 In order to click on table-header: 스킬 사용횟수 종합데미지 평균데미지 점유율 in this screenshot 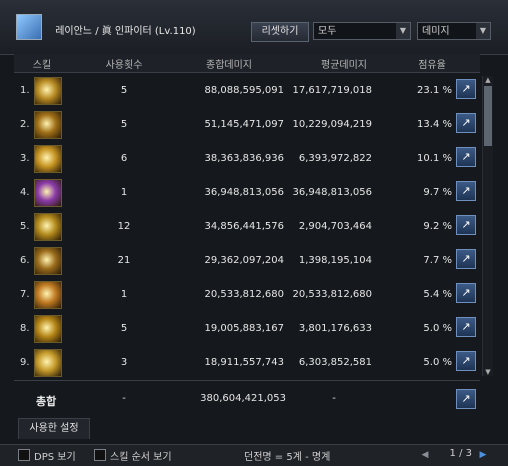, I will do `click(247, 63)`.